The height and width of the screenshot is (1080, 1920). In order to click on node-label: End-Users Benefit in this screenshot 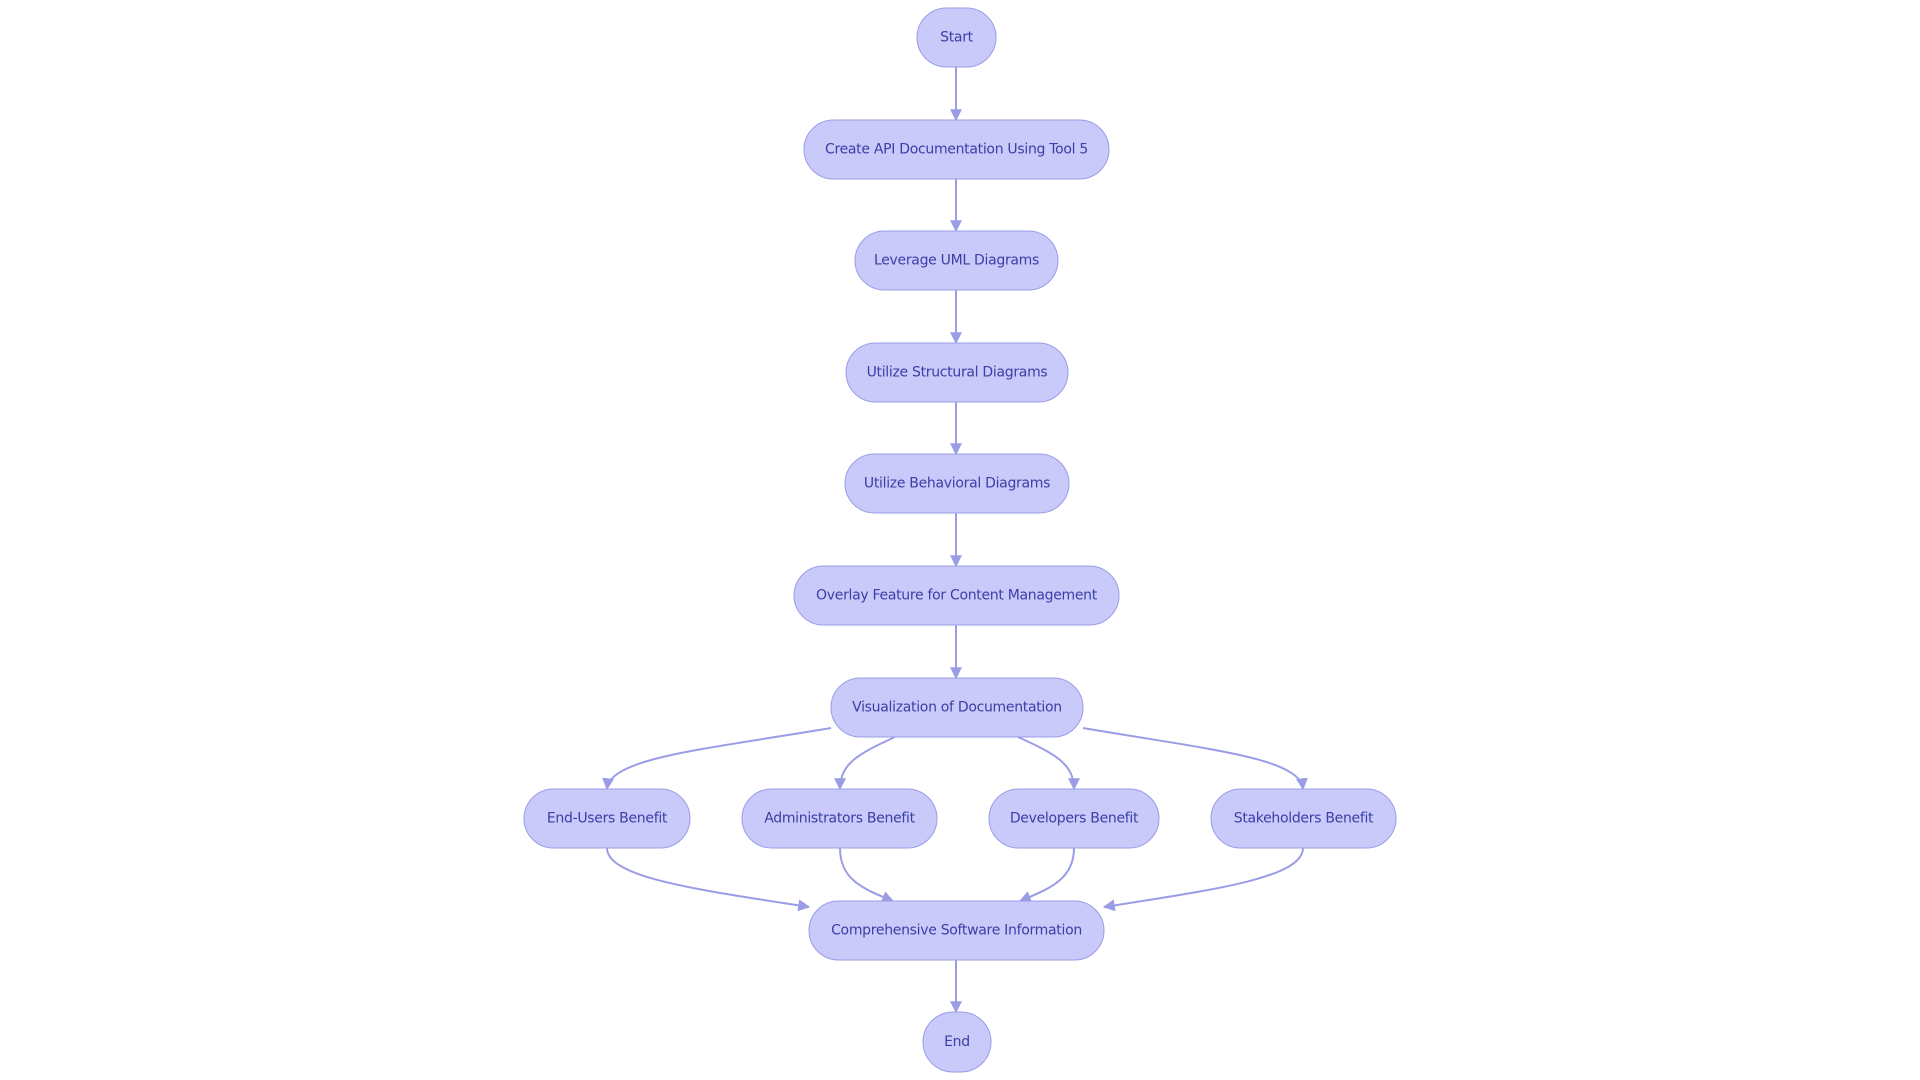, I will do `click(607, 819)`.